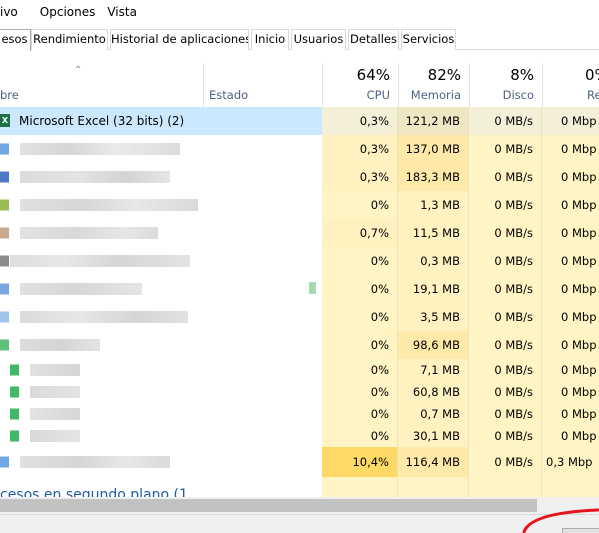  Describe the element at coordinates (433, 392) in the screenshot. I see `memory-value: 60,8 MB` at that location.